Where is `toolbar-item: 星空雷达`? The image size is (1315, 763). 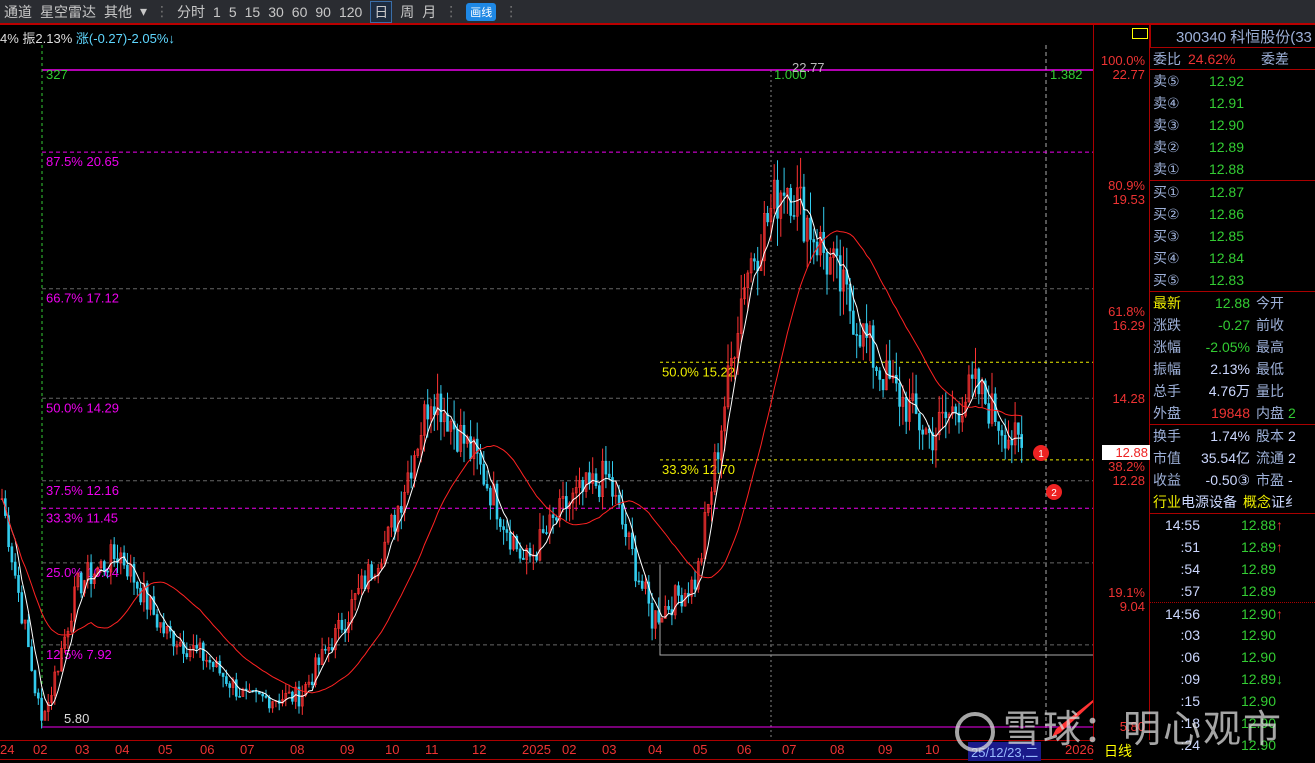
toolbar-item: 星空雷达 is located at coordinates (68, 12).